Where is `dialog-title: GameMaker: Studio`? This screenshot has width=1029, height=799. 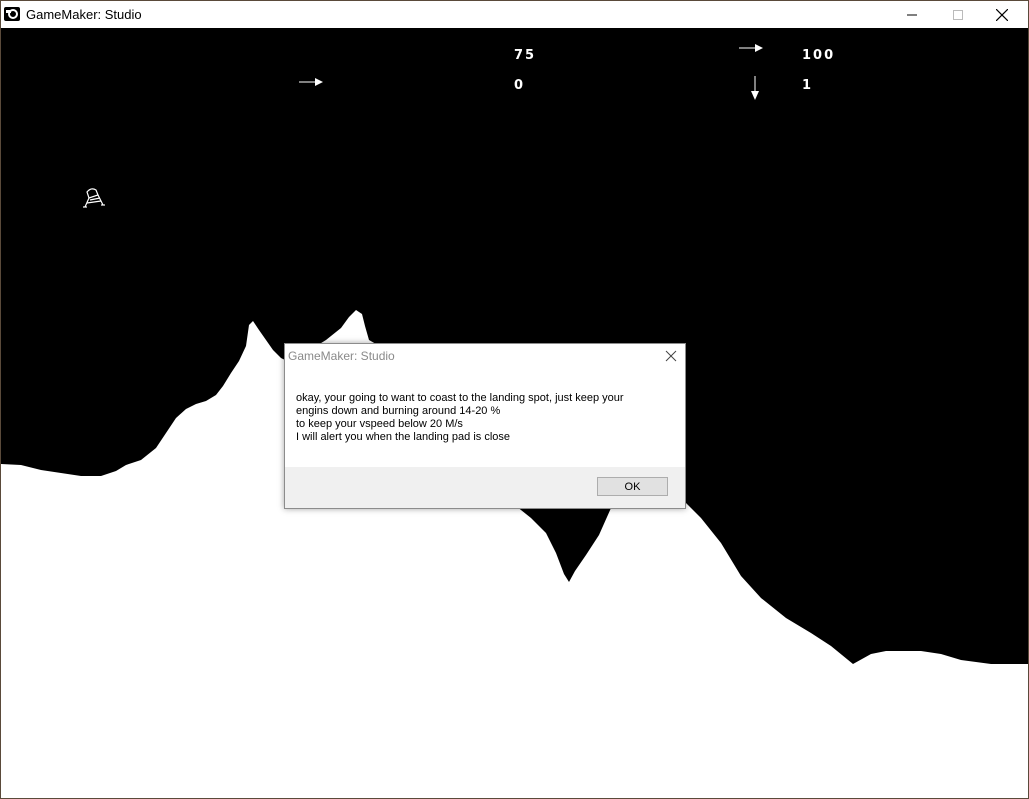 dialog-title: GameMaker: Studio is located at coordinates (341, 356).